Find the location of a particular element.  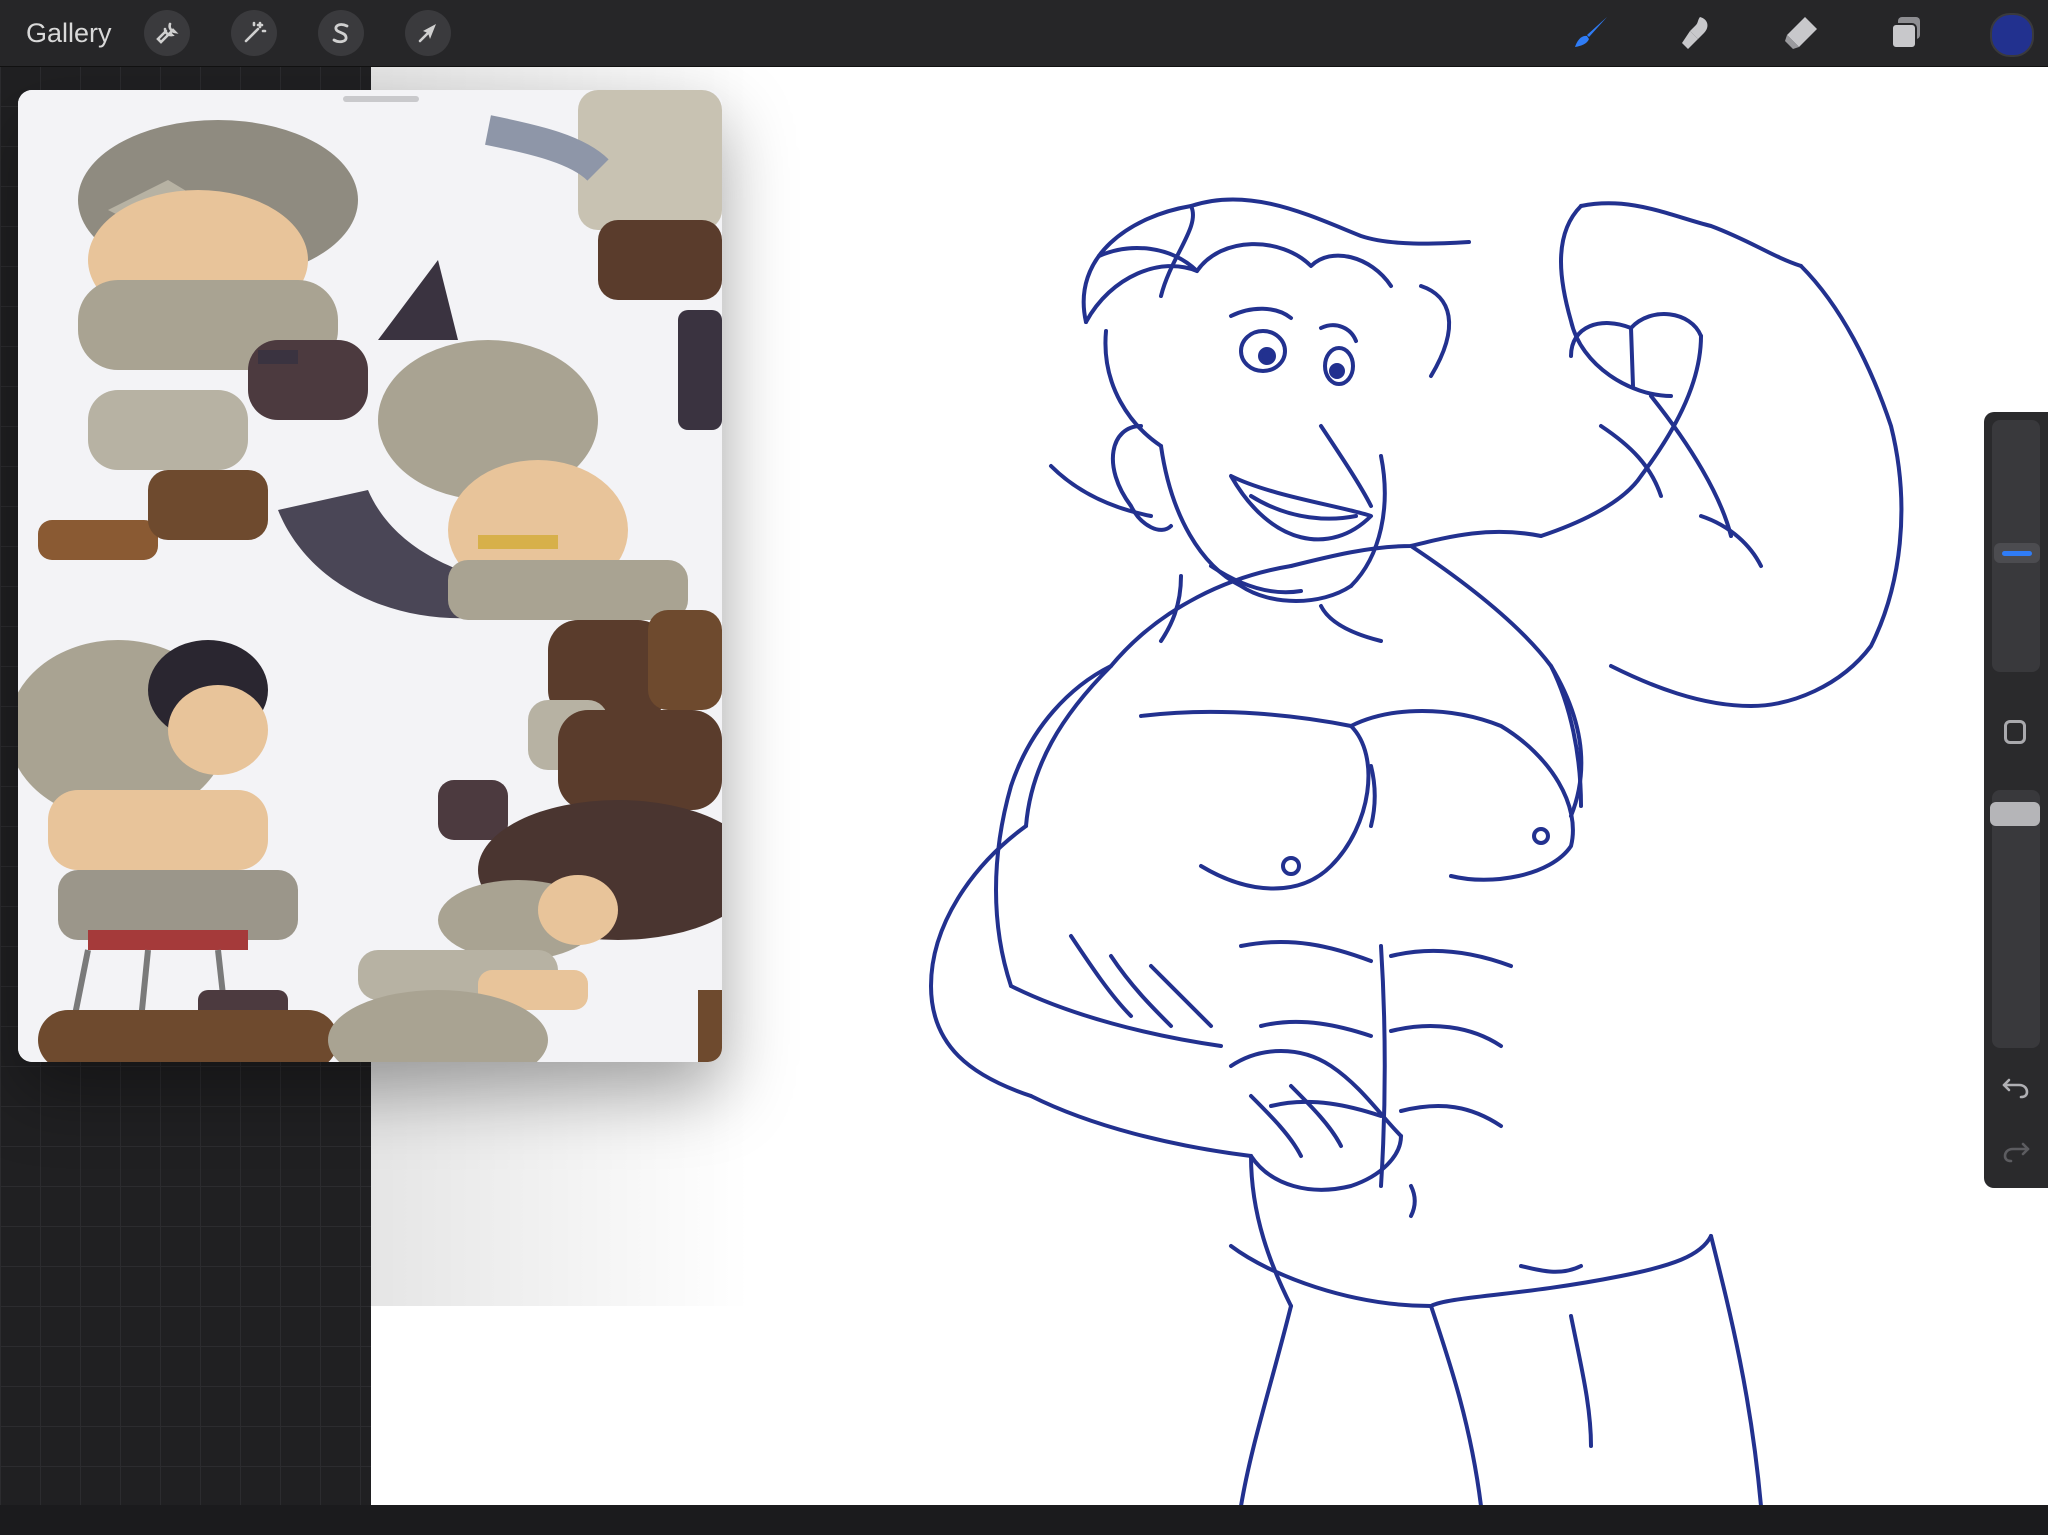

top-toolbar: Gallery is located at coordinates (1024, 33).